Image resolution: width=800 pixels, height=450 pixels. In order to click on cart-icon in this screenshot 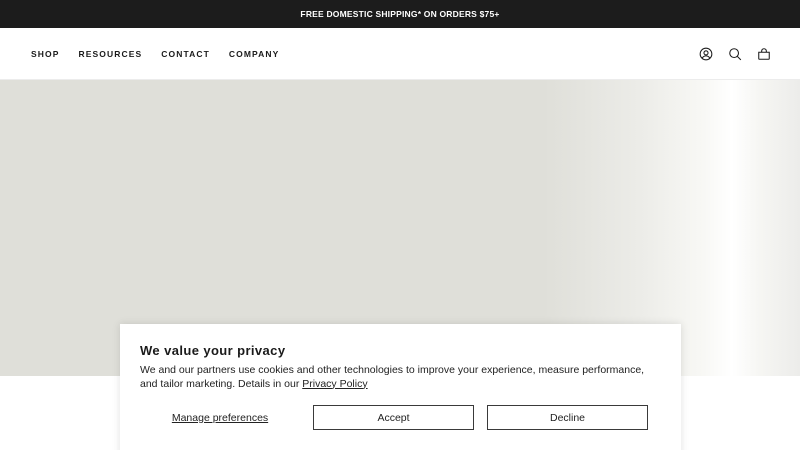, I will do `click(764, 54)`.